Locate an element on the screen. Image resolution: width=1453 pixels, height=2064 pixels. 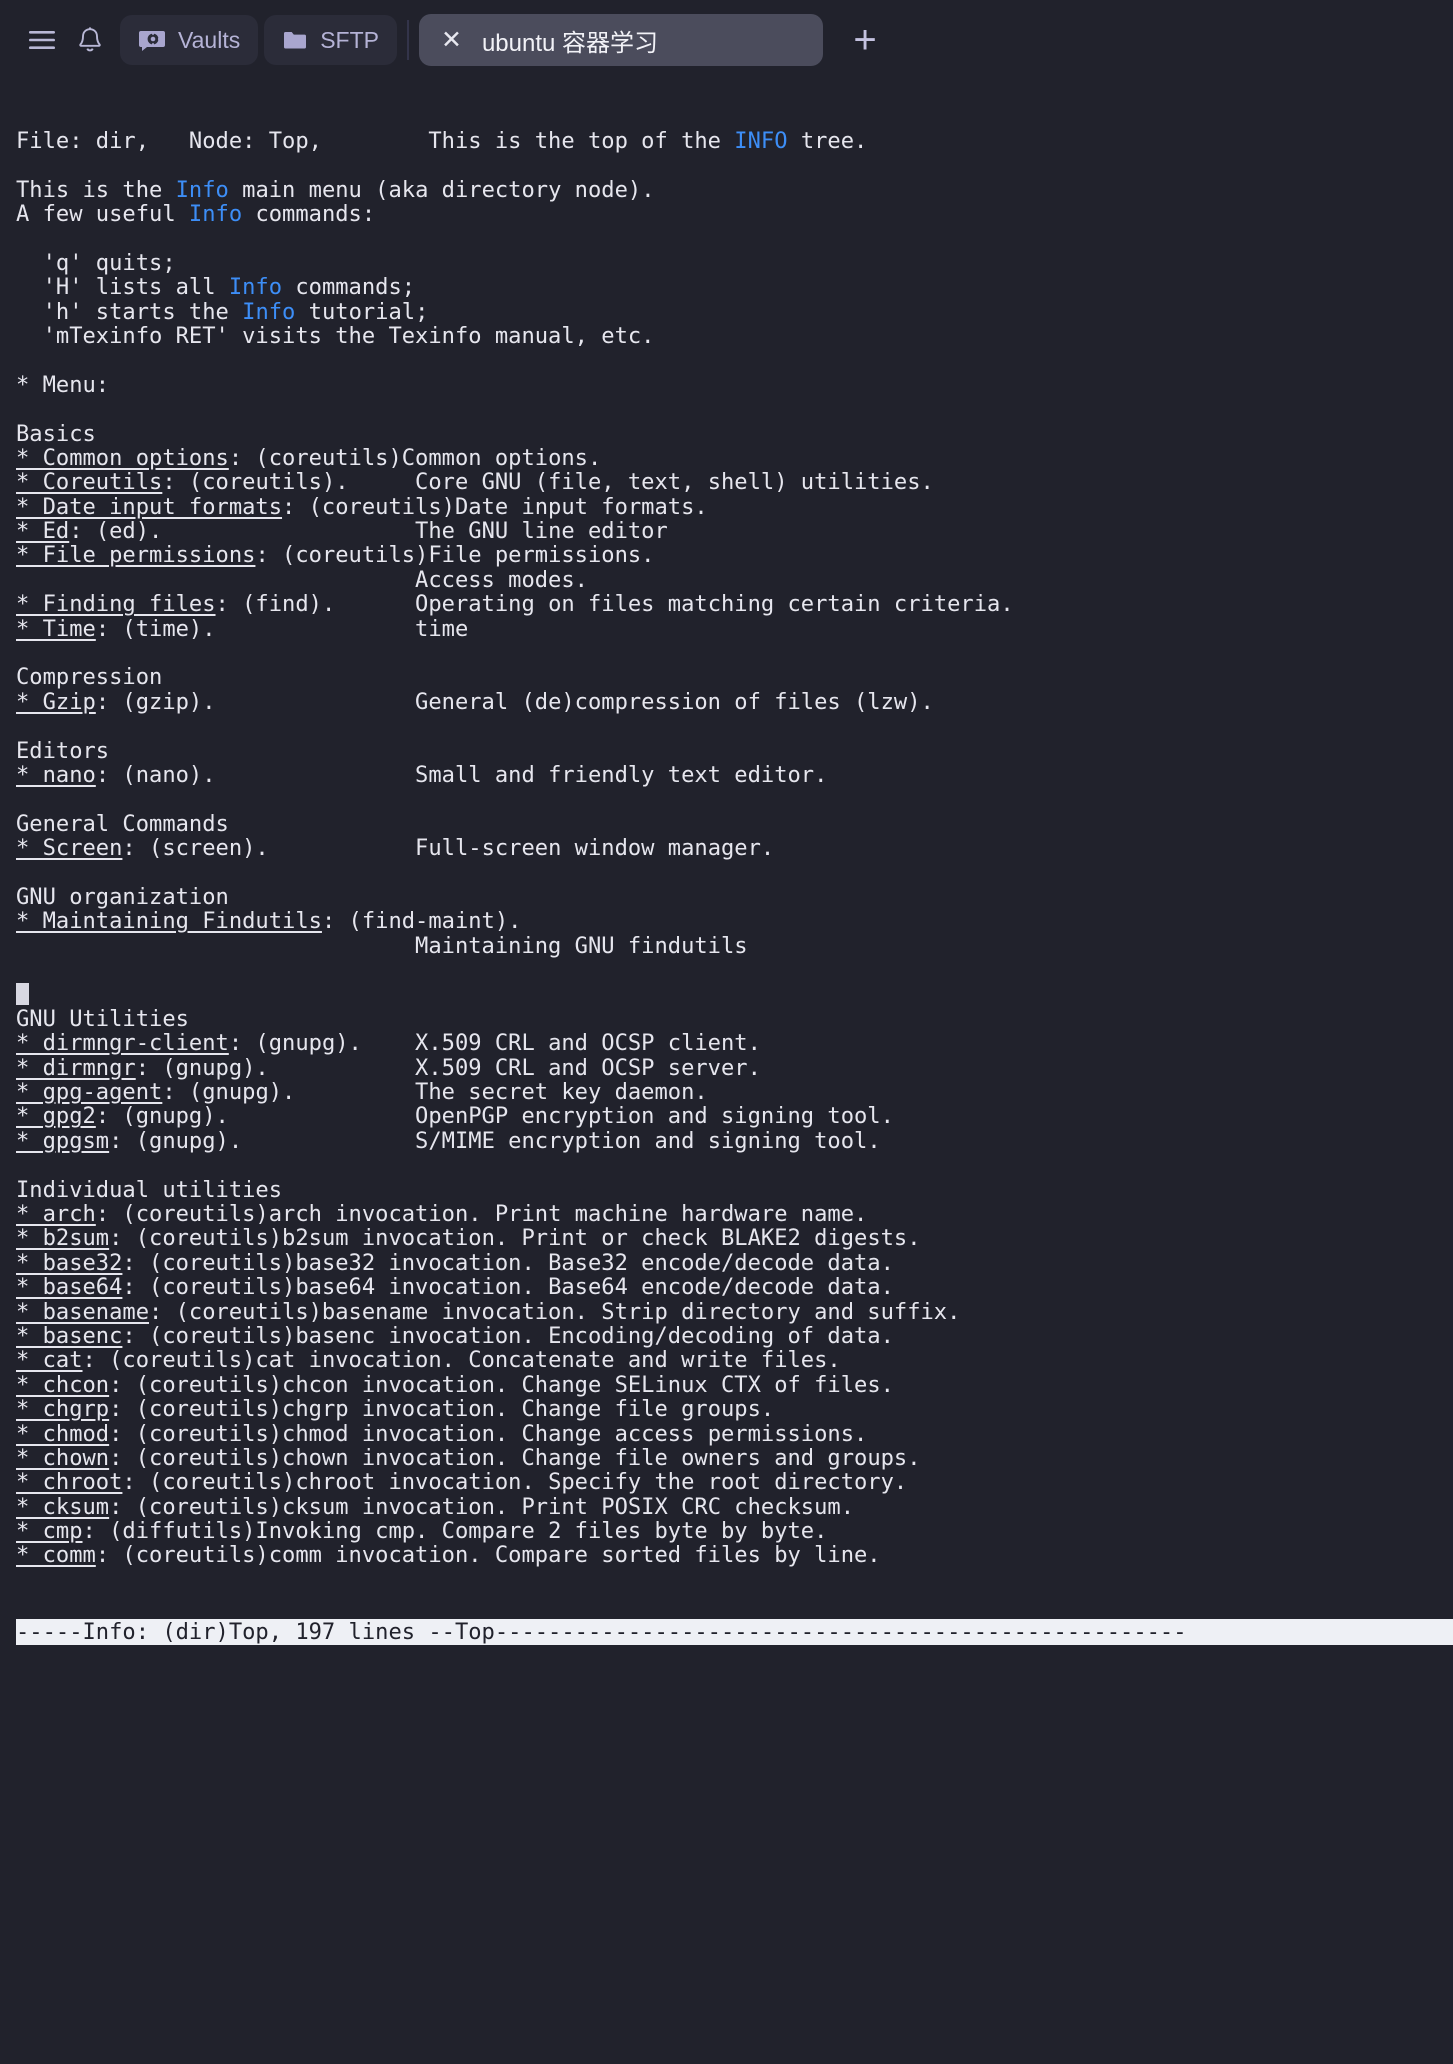
sftp-button: SFTP is located at coordinates (330, 40).